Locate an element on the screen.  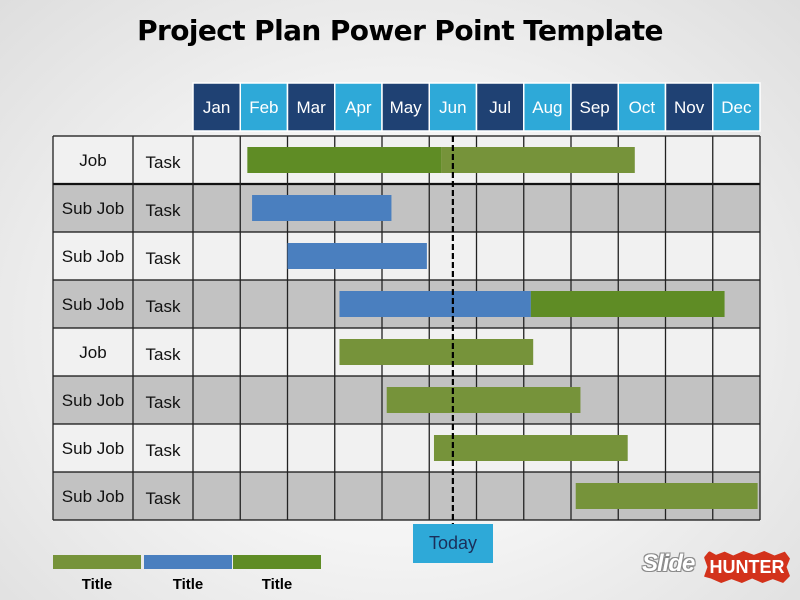
month-label: Nov is located at coordinates (689, 107).